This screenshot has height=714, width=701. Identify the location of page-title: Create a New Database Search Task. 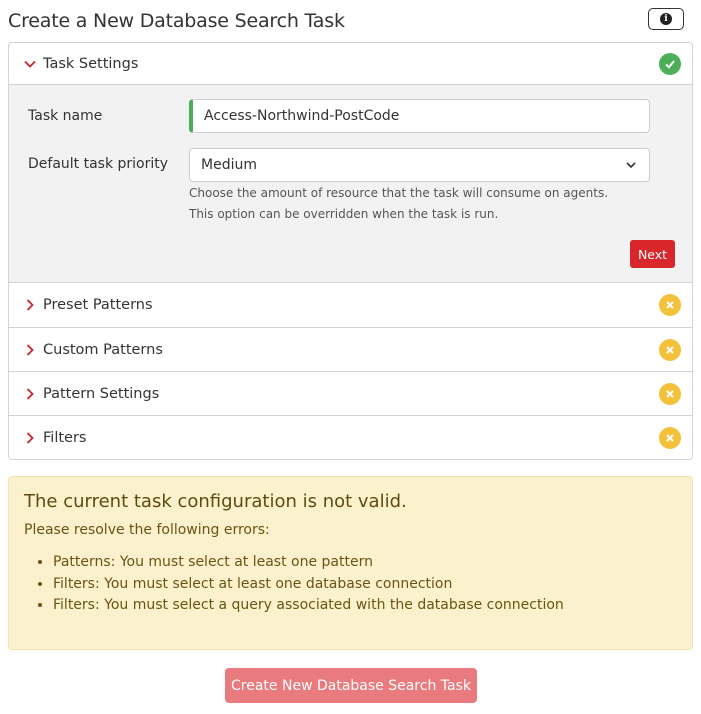
(176, 21).